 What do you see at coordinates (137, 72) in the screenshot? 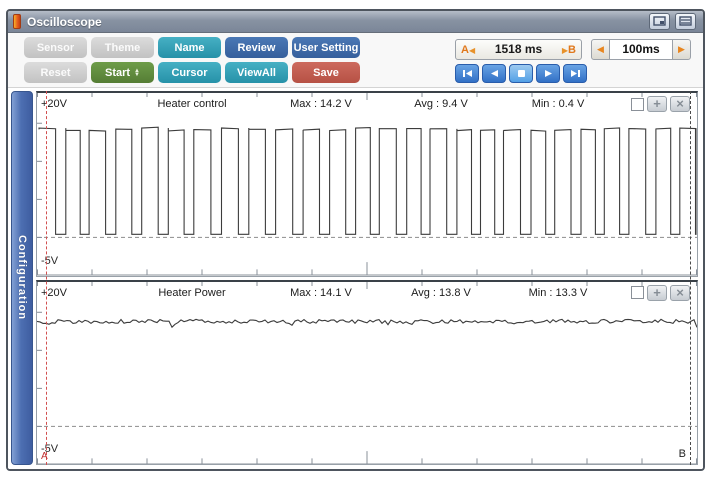
I see `start-spinner-icon: ▲ ▼` at bounding box center [137, 72].